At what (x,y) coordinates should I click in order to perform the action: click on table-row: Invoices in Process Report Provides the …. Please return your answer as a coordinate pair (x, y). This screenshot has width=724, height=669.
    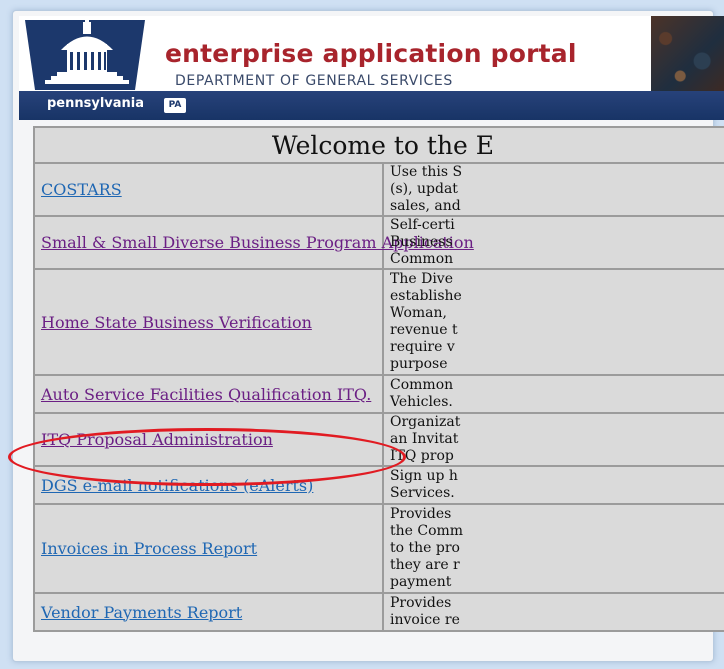
    Looking at the image, I should click on (379, 548).